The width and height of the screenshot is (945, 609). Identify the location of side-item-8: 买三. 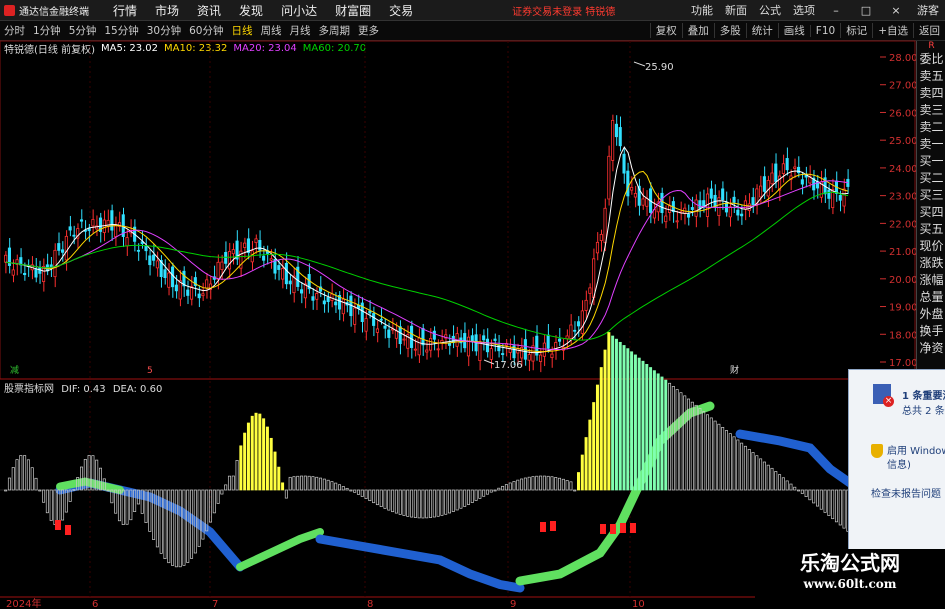
(931, 195).